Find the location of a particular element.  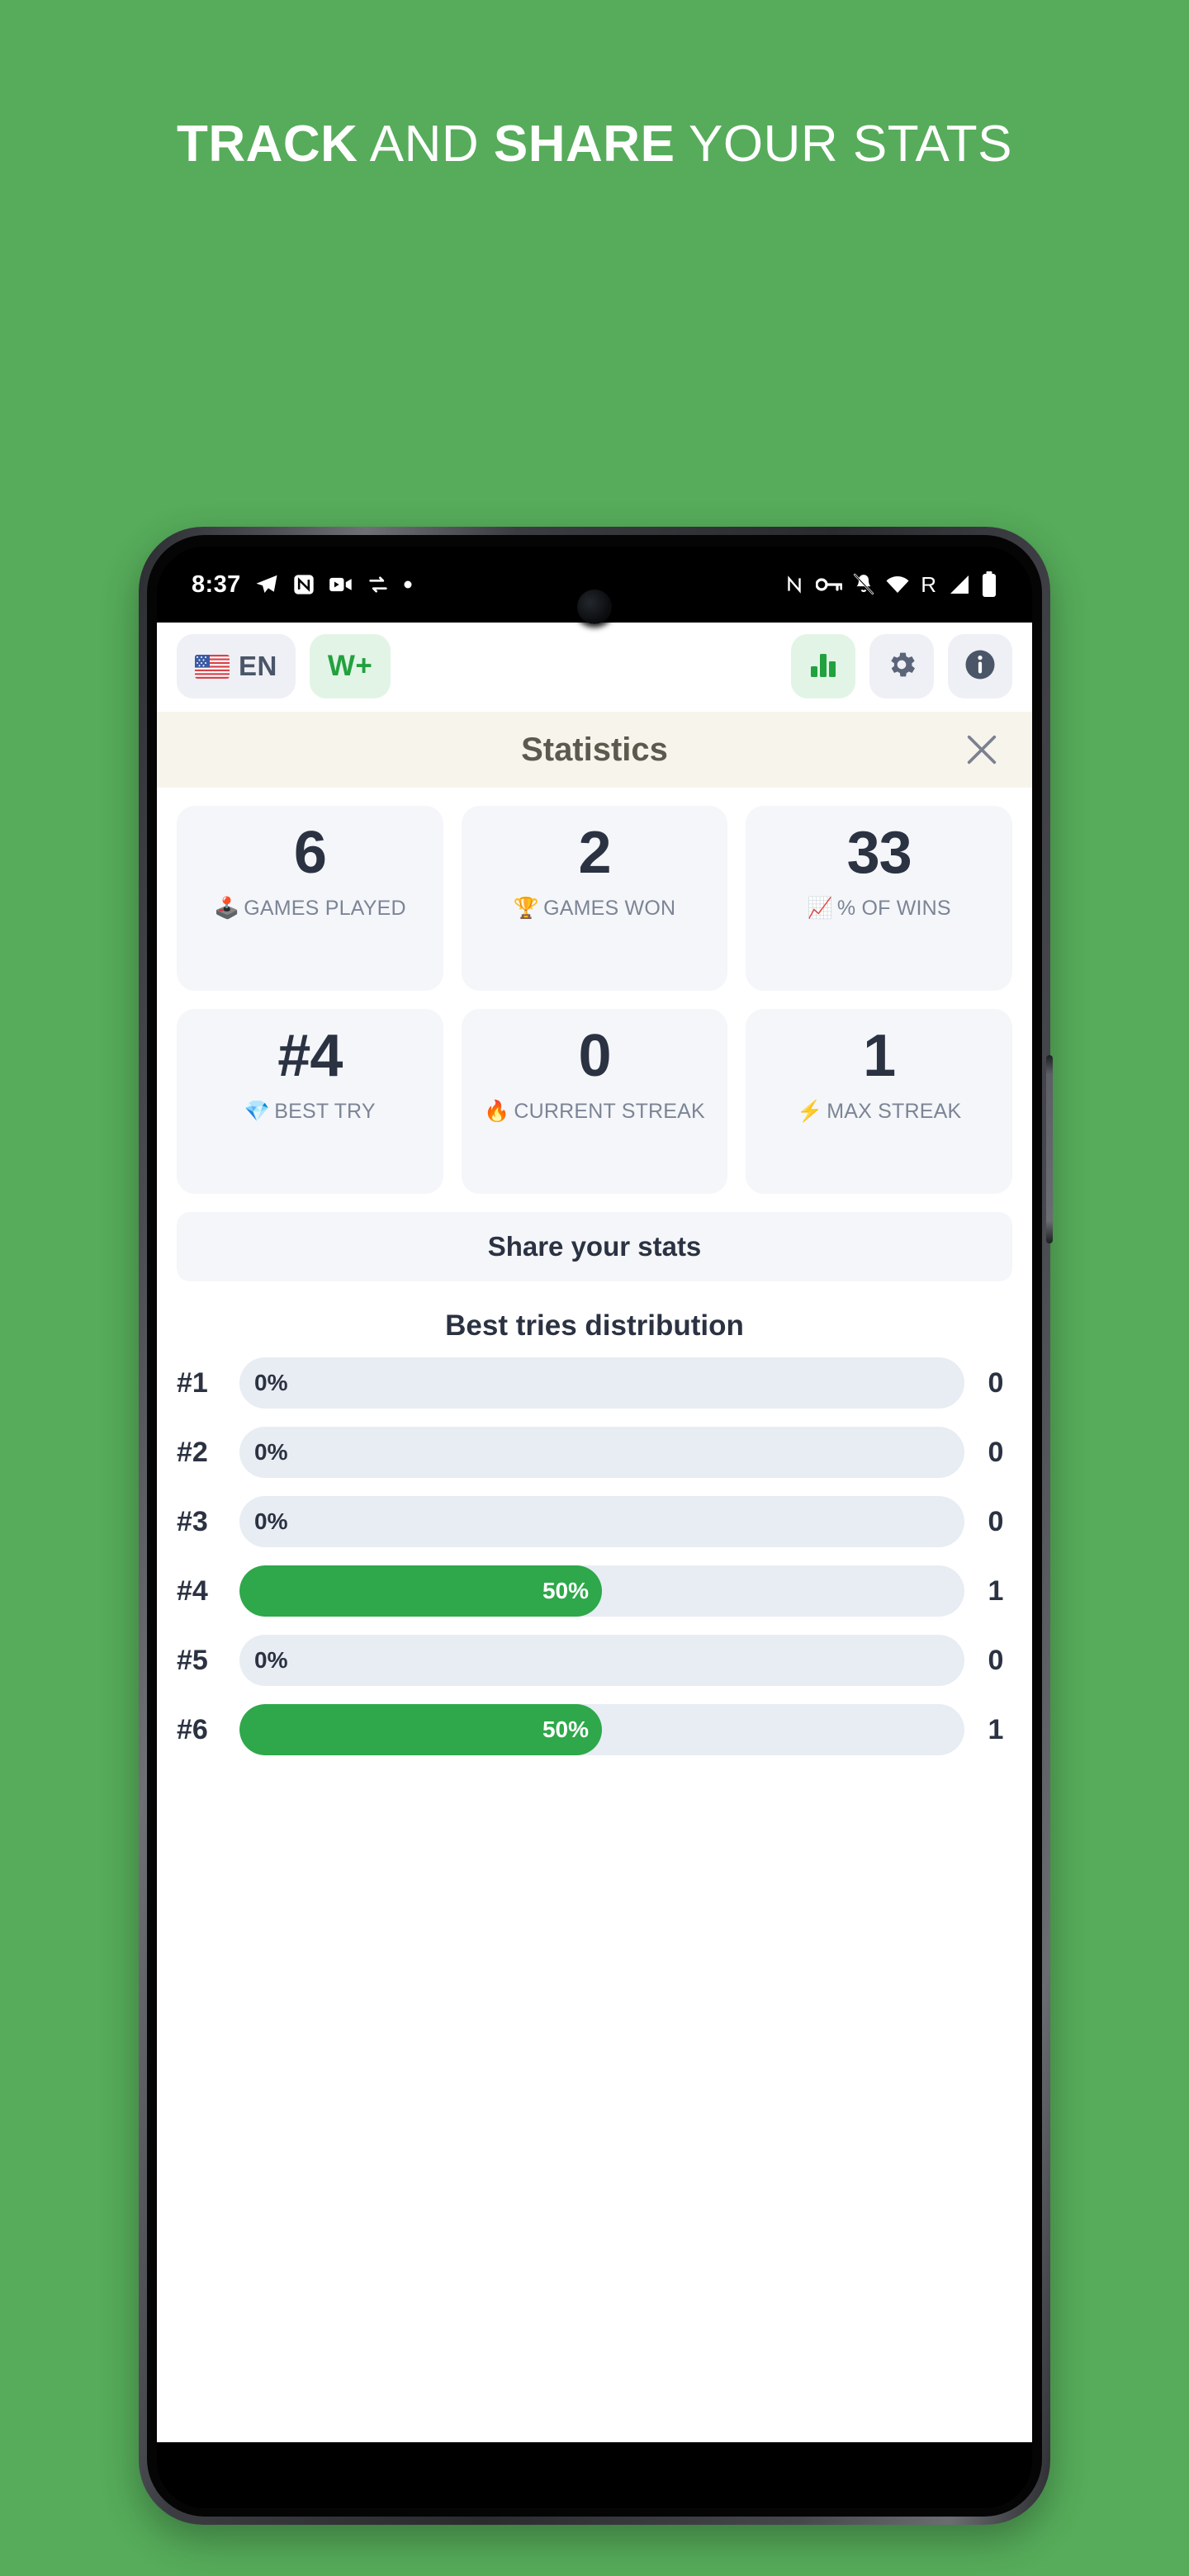

distribution-row: #3 0% 0 is located at coordinates (594, 1521).